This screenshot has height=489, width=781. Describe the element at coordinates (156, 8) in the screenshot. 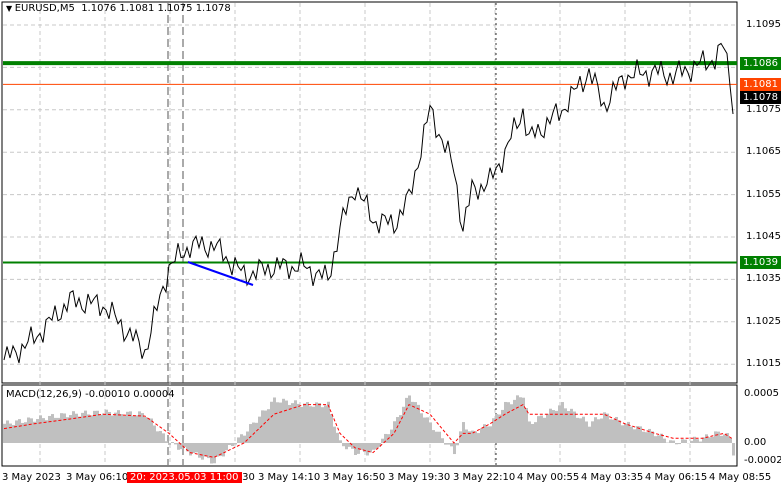

I see `ohlc-values: 1.1076 1.1081 1.1075 1.1078` at that location.